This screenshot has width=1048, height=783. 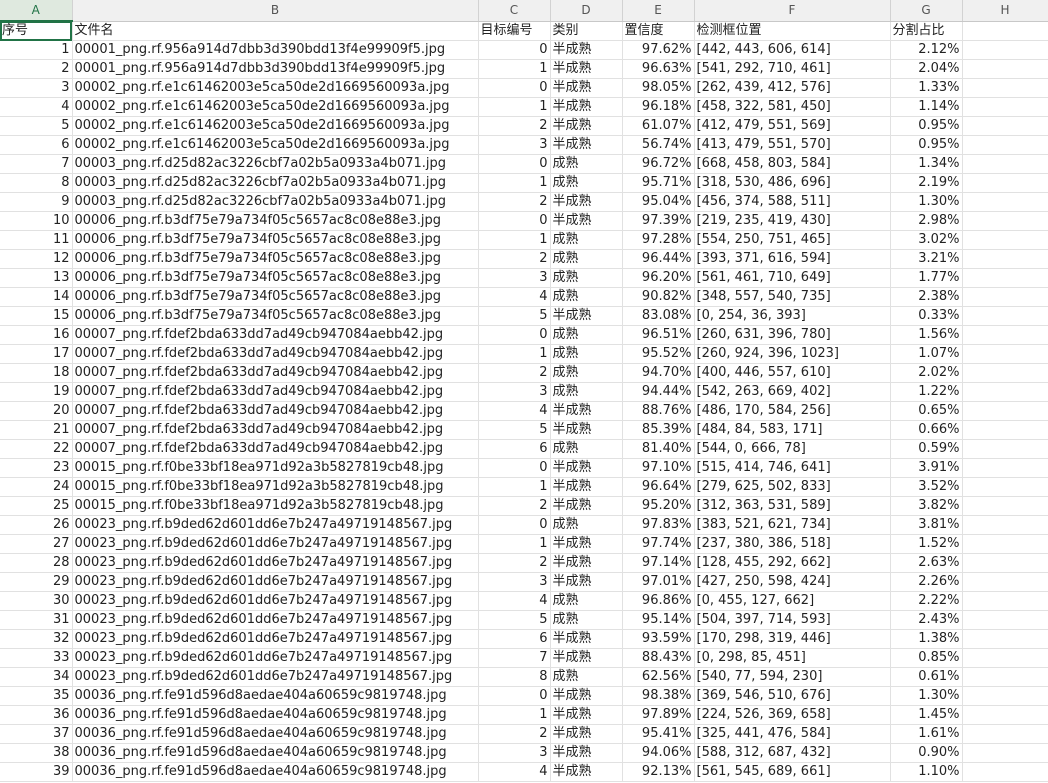 What do you see at coordinates (792, 411) in the screenshot?
I see `table-cell: [486, 170, 584, 256]` at bounding box center [792, 411].